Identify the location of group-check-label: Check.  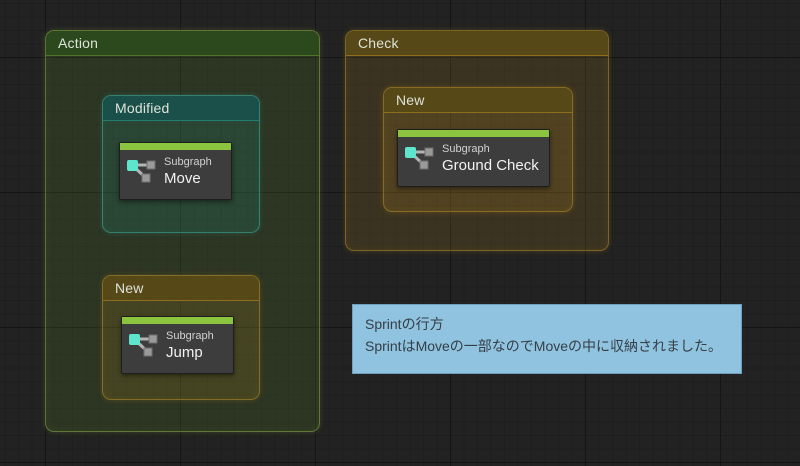
(378, 43).